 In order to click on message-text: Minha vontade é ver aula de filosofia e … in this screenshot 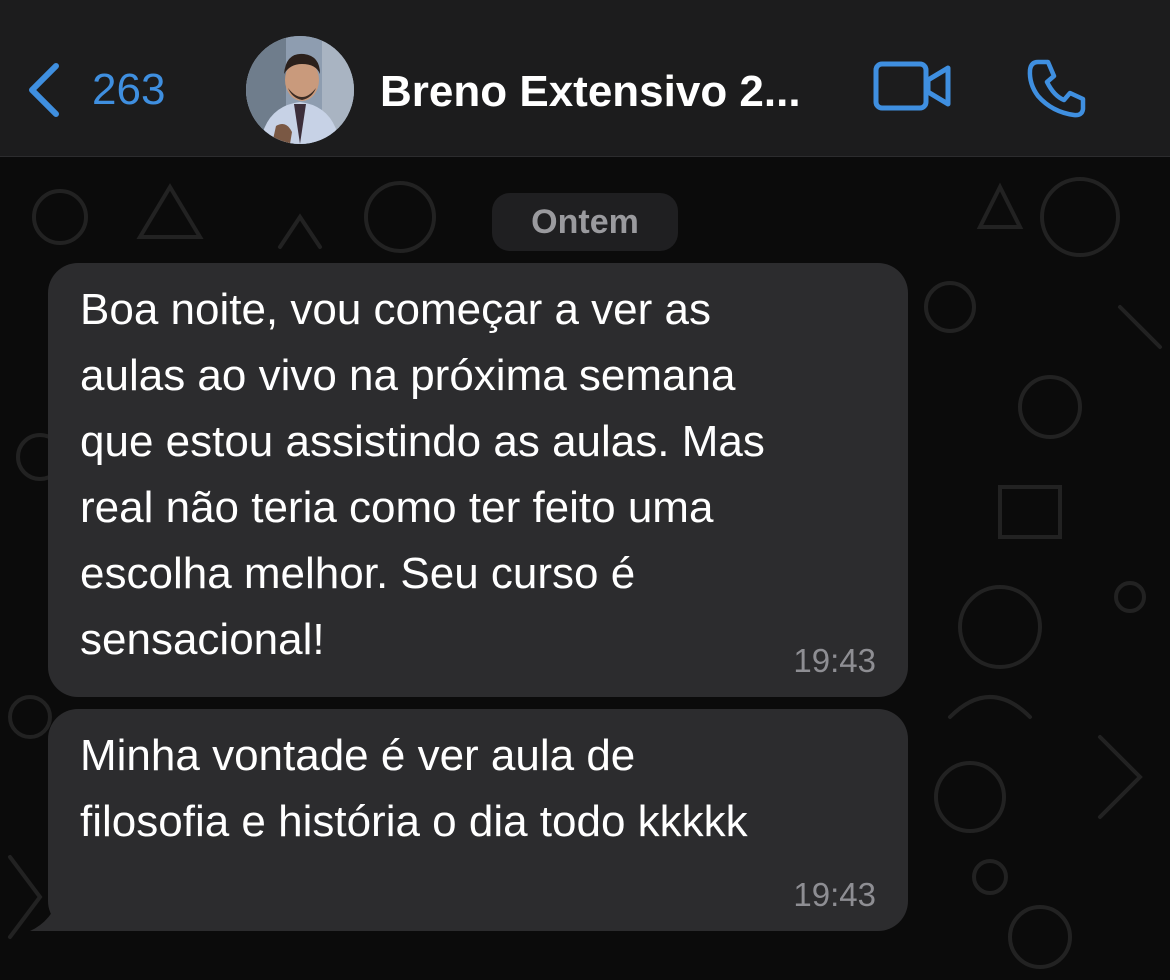, I will do `click(414, 788)`.